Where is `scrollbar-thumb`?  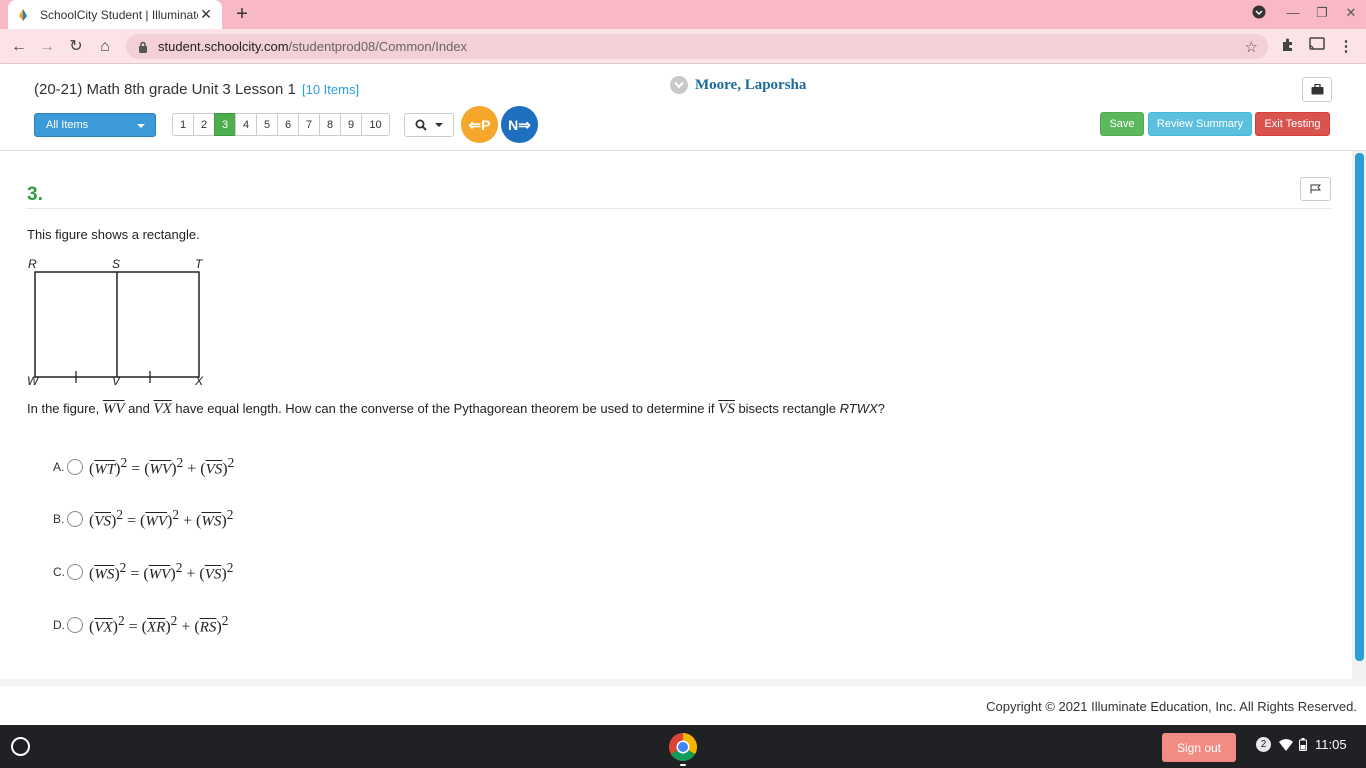 scrollbar-thumb is located at coordinates (1359, 407).